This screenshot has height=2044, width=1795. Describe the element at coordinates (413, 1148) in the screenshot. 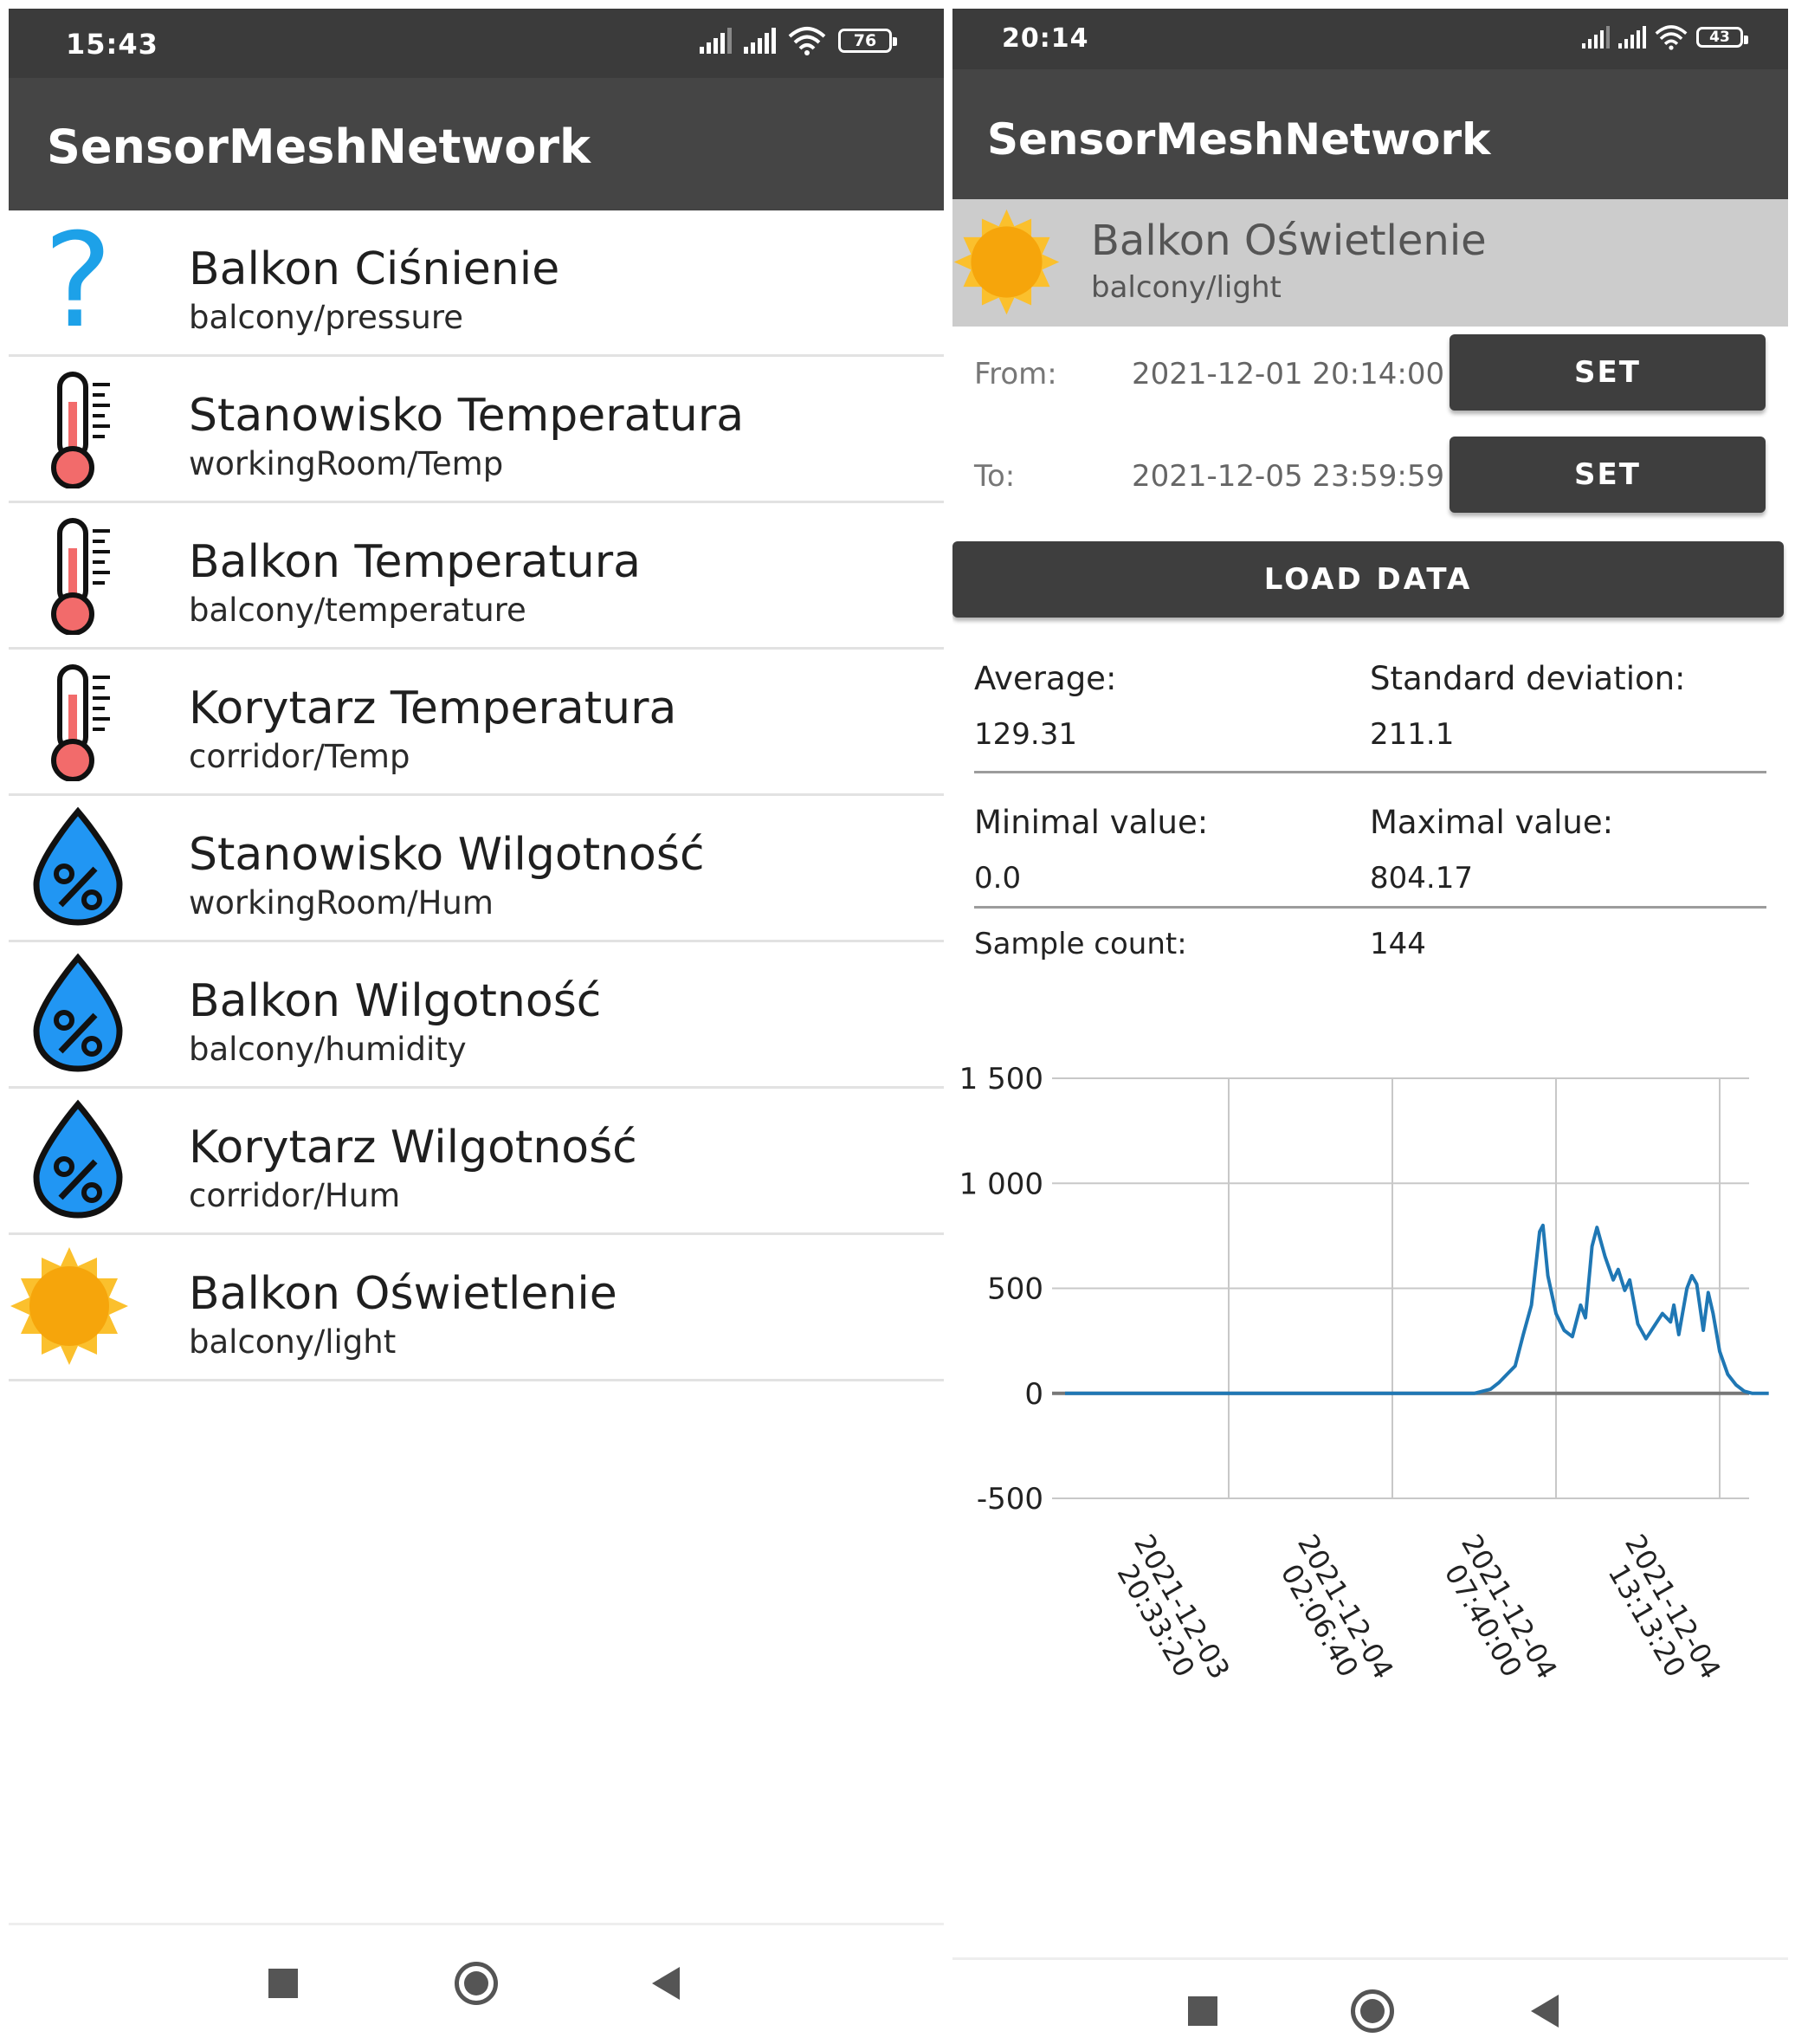

I see `sensor-name: Korytarz Wilgotność` at that location.